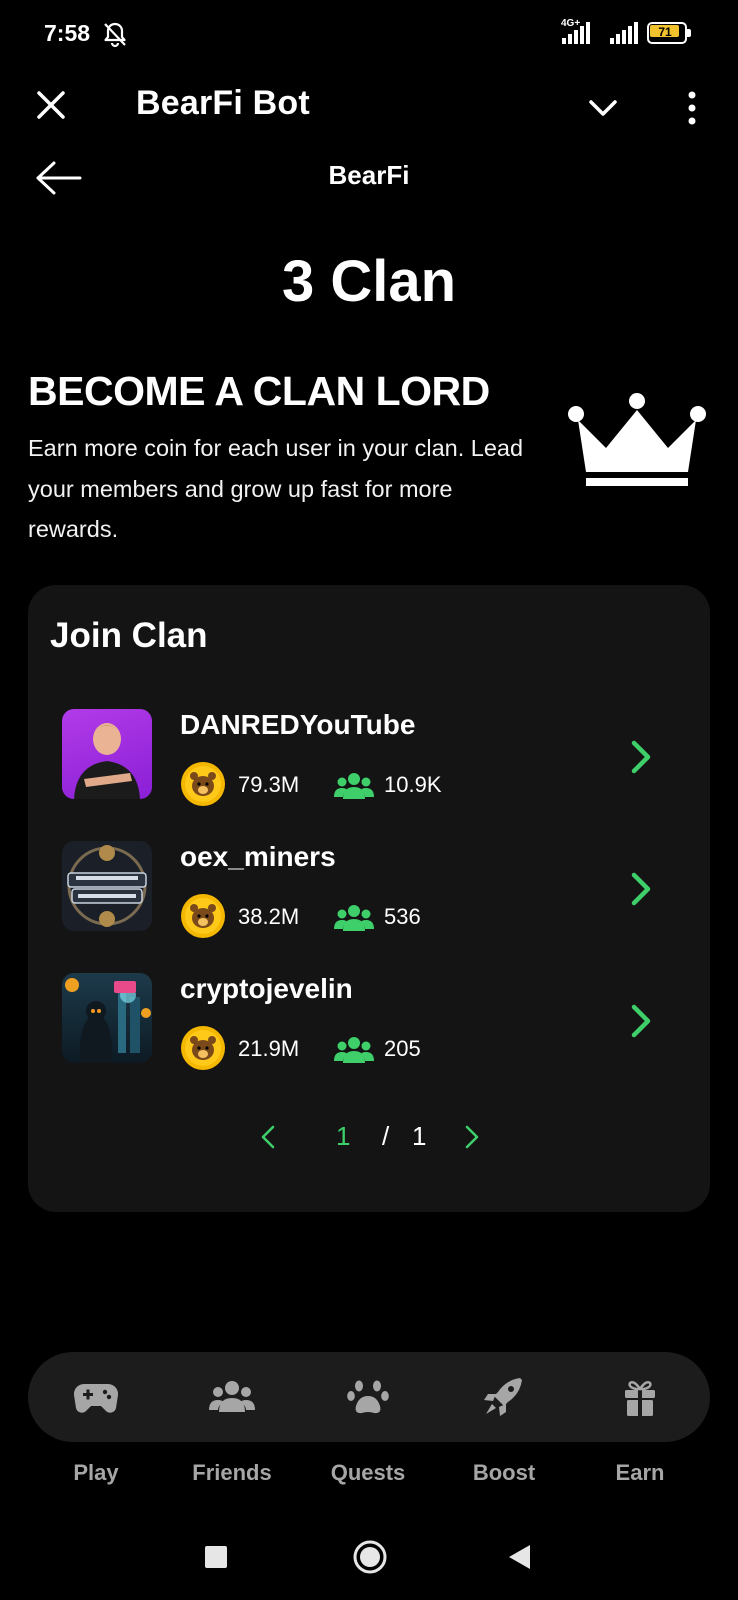 The height and width of the screenshot is (1600, 738). I want to click on clan-coins: 21.9M, so click(269, 1048).